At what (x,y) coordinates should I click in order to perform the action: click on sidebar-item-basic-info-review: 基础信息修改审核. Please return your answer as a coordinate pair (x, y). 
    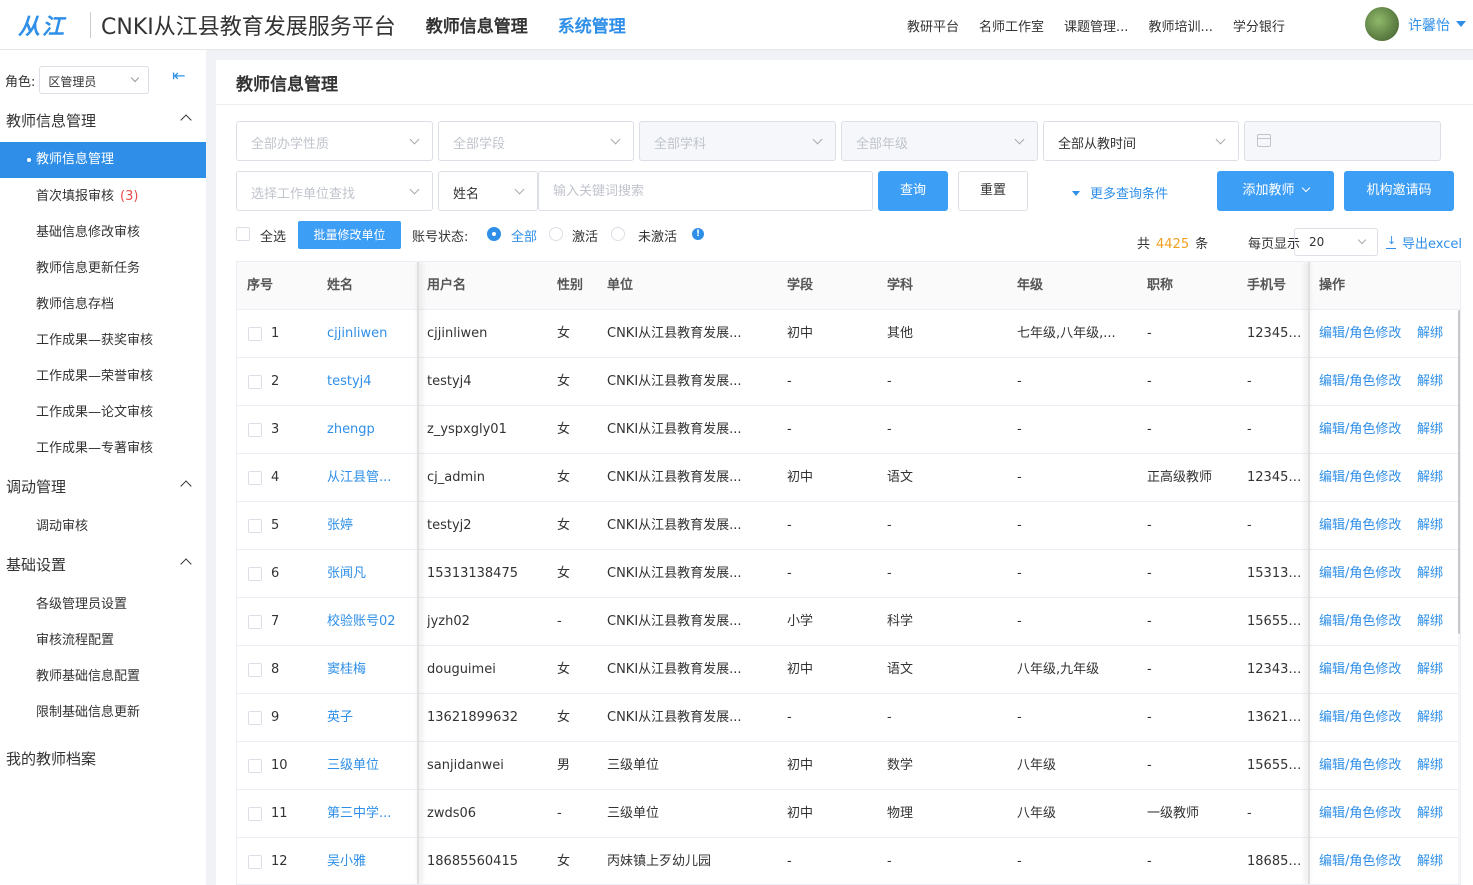
    Looking at the image, I should click on (103, 233).